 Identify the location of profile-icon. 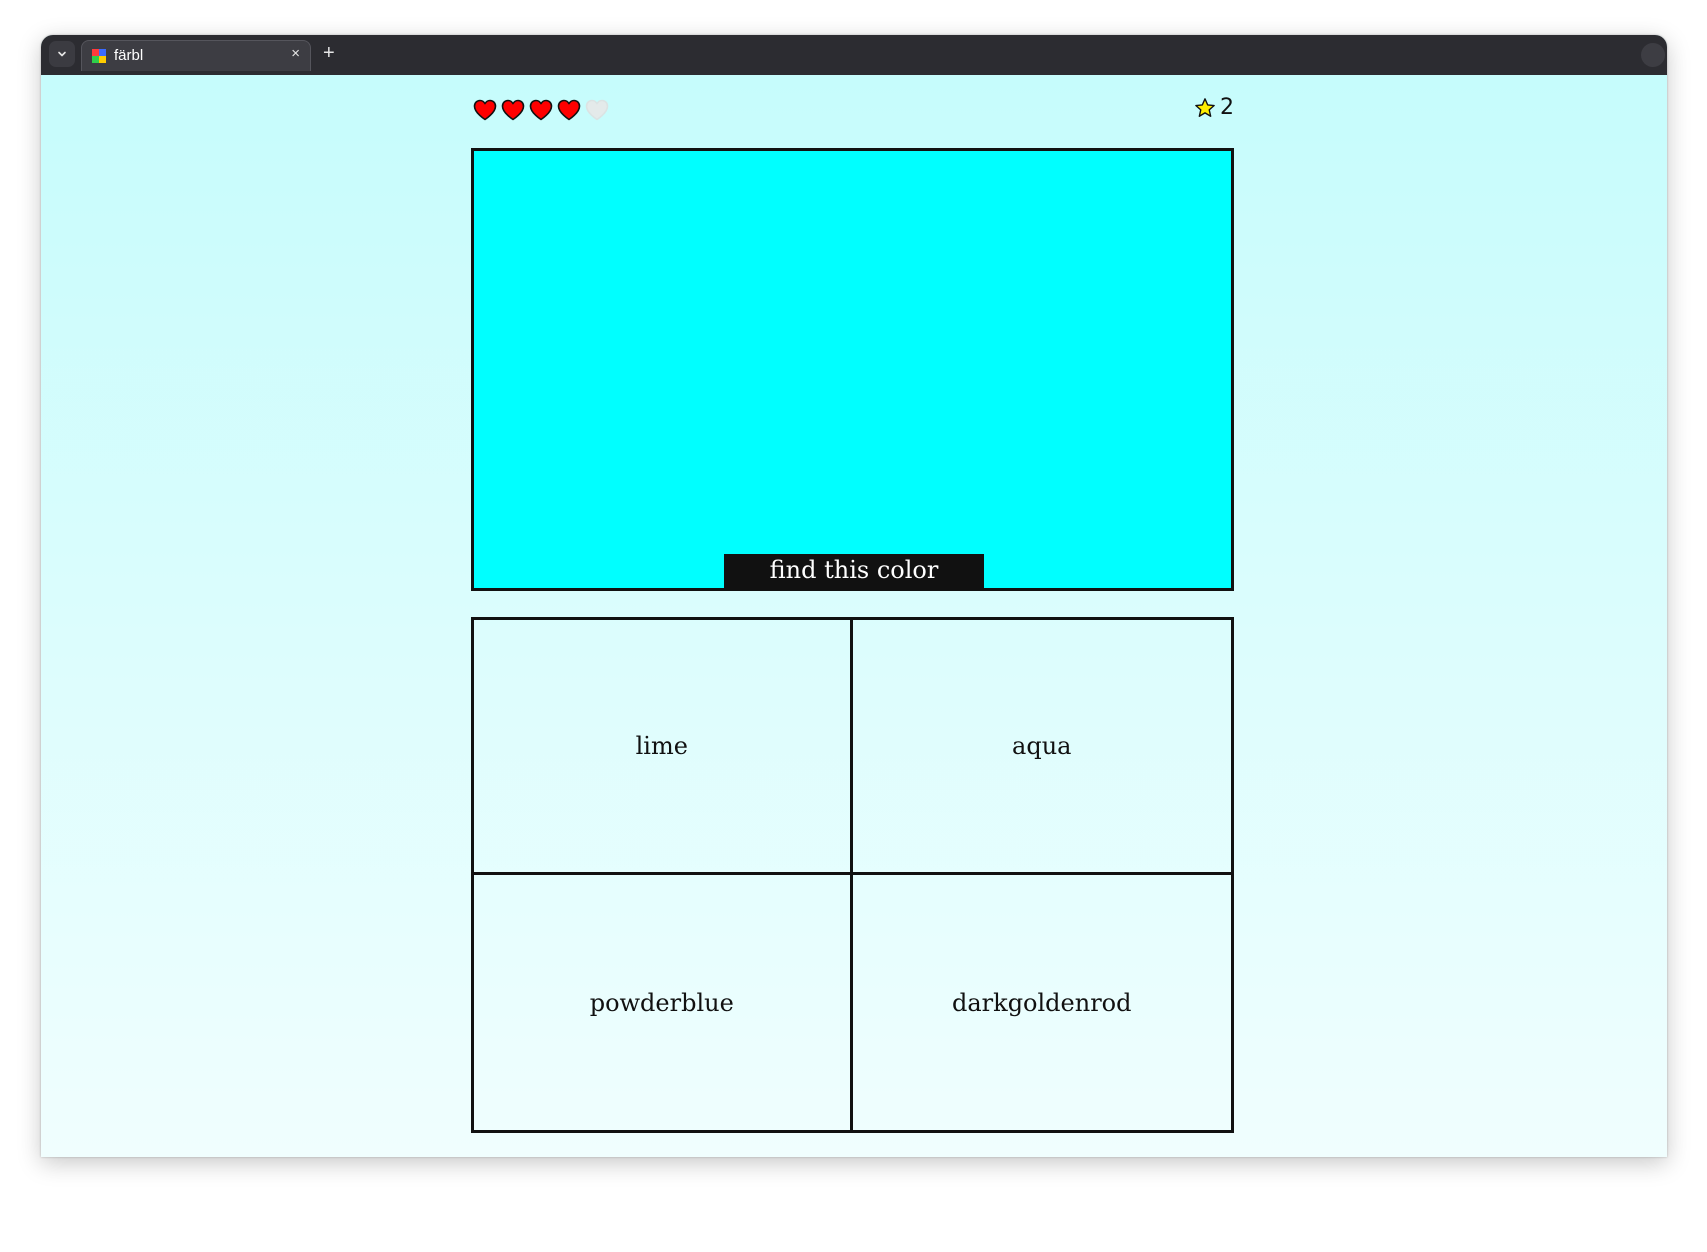
(1653, 55).